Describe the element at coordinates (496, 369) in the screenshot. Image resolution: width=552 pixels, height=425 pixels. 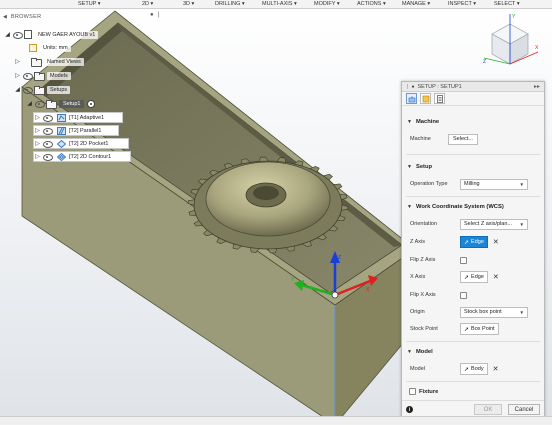
I see `clear-model-icon: ✕` at that location.